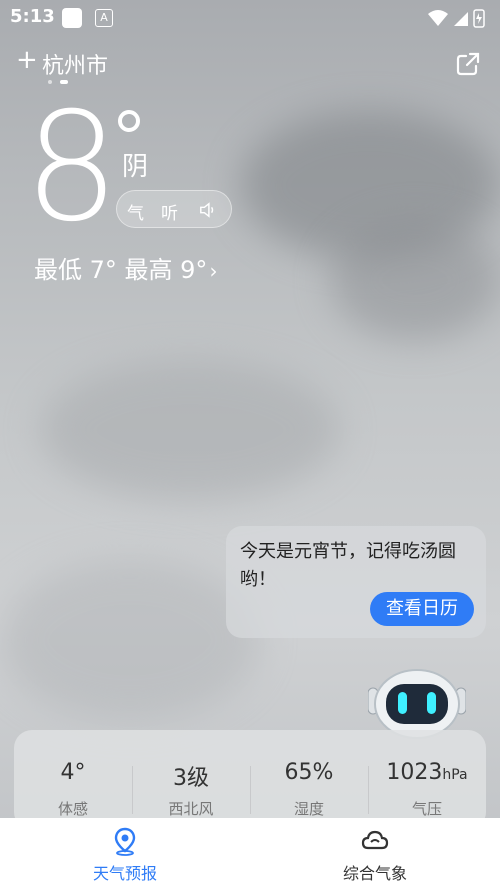 The width and height of the screenshot is (500, 888). I want to click on weather-details-card: 4° 体感 3级 西北风 65% 湿度 1023hPa 气压, so click(250, 780).